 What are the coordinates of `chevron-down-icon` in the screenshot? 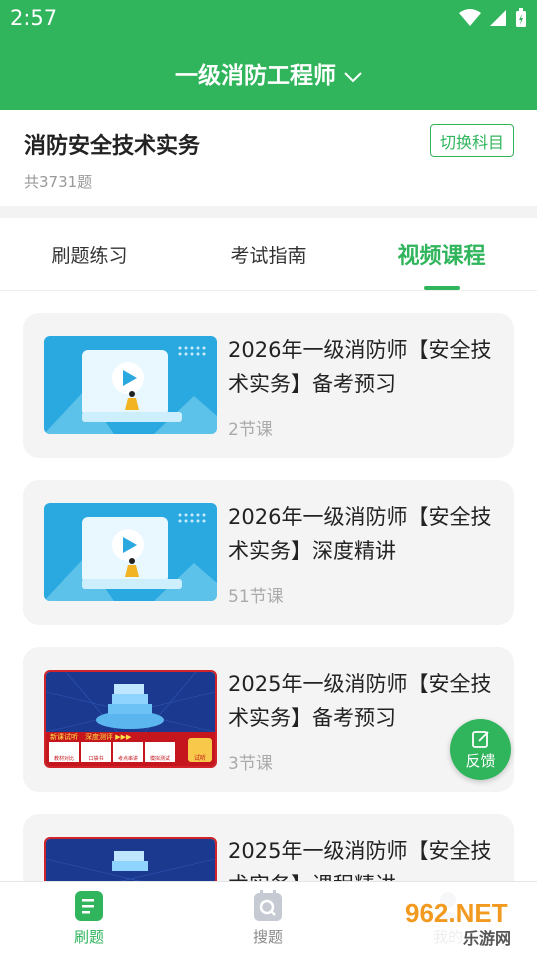 It's located at (353, 76).